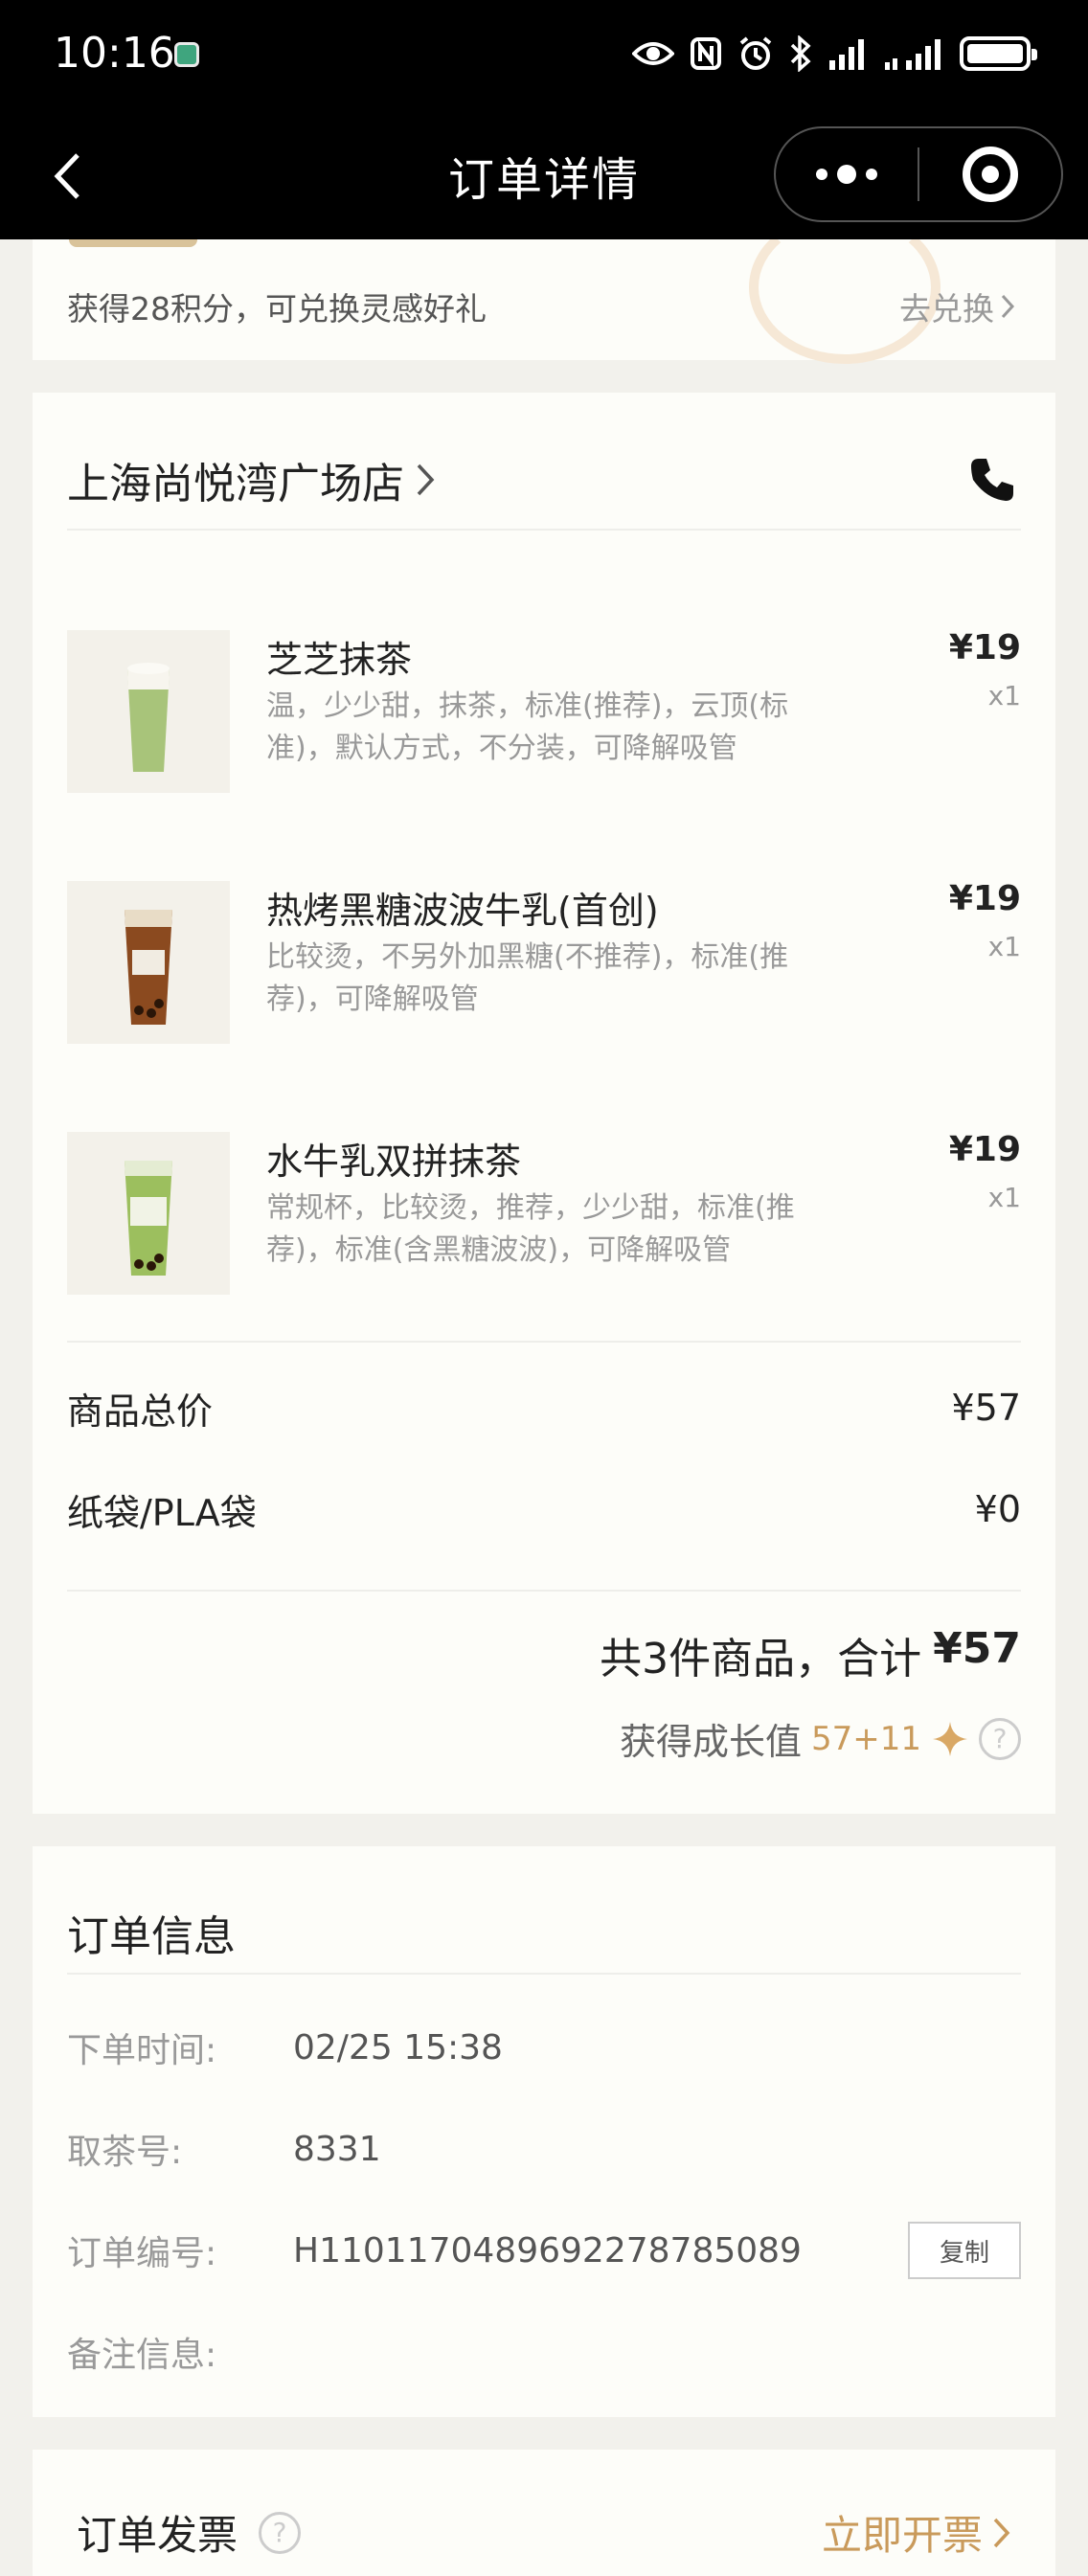 This screenshot has height=2576, width=1088. What do you see at coordinates (544, 119) in the screenshot?
I see `top-bar: 10:16 订单详情` at bounding box center [544, 119].